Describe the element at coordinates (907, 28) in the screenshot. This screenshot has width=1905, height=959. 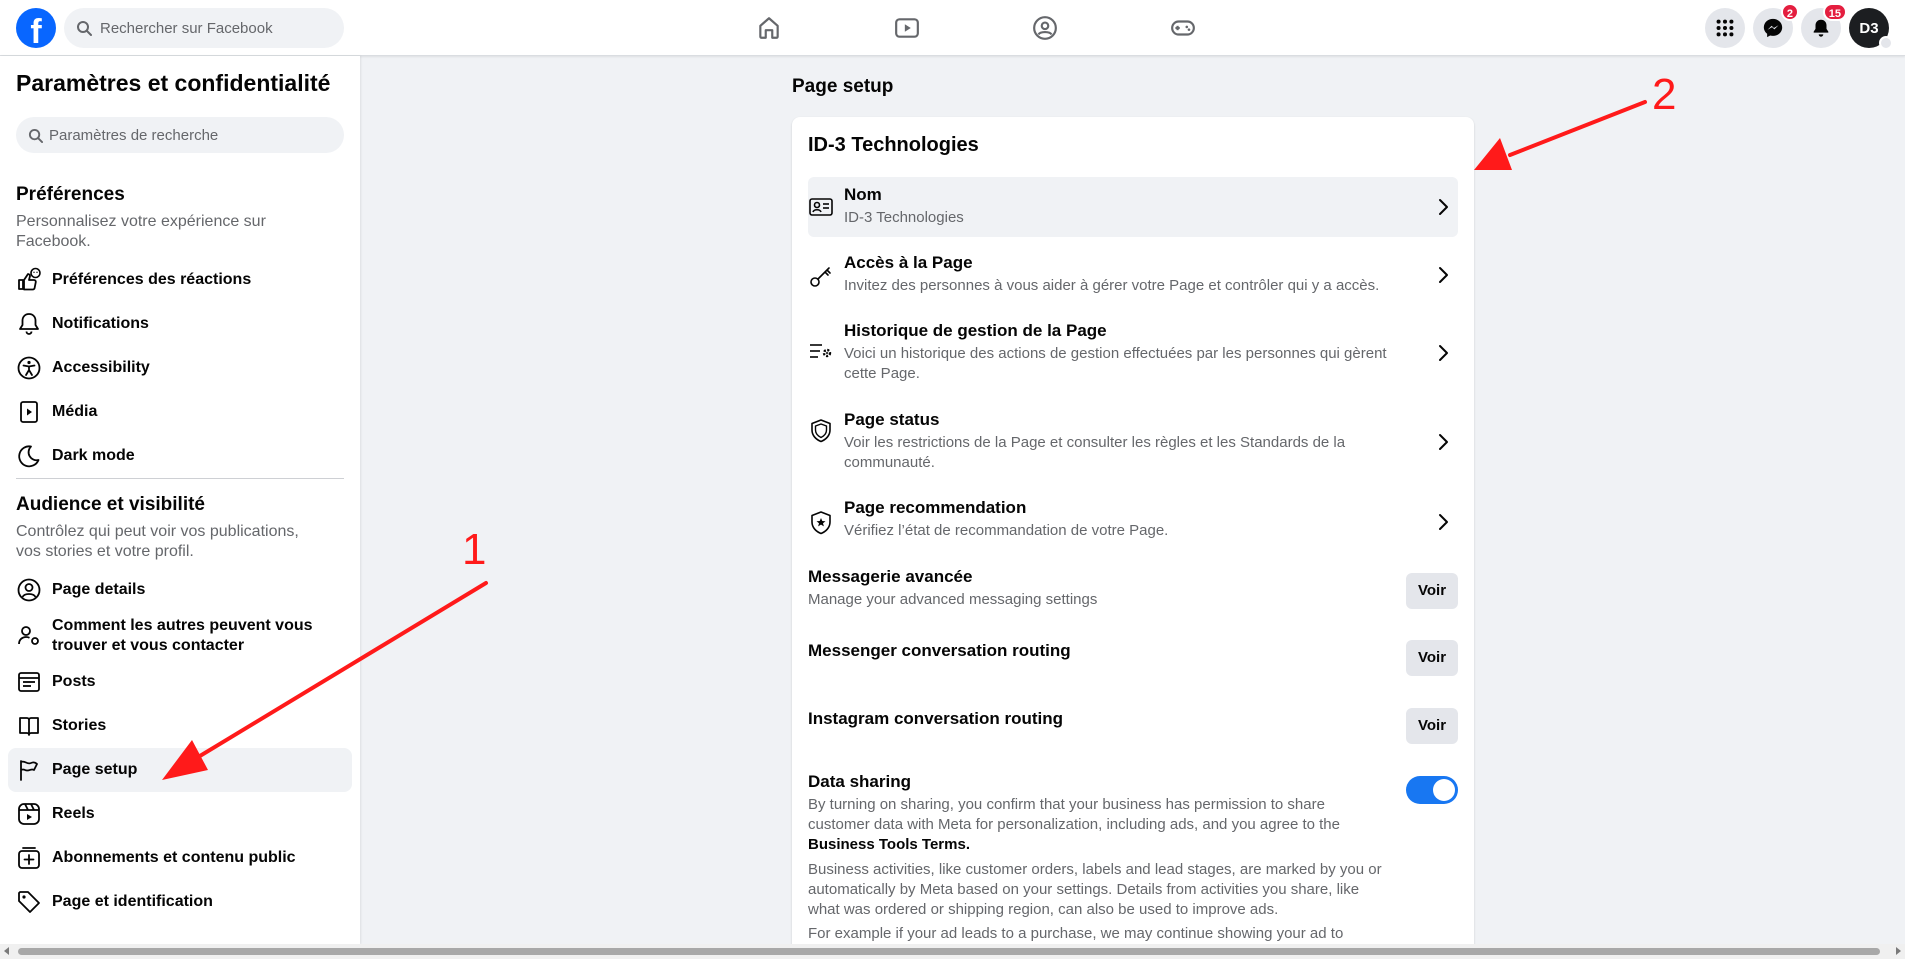
I see `nav-video` at that location.